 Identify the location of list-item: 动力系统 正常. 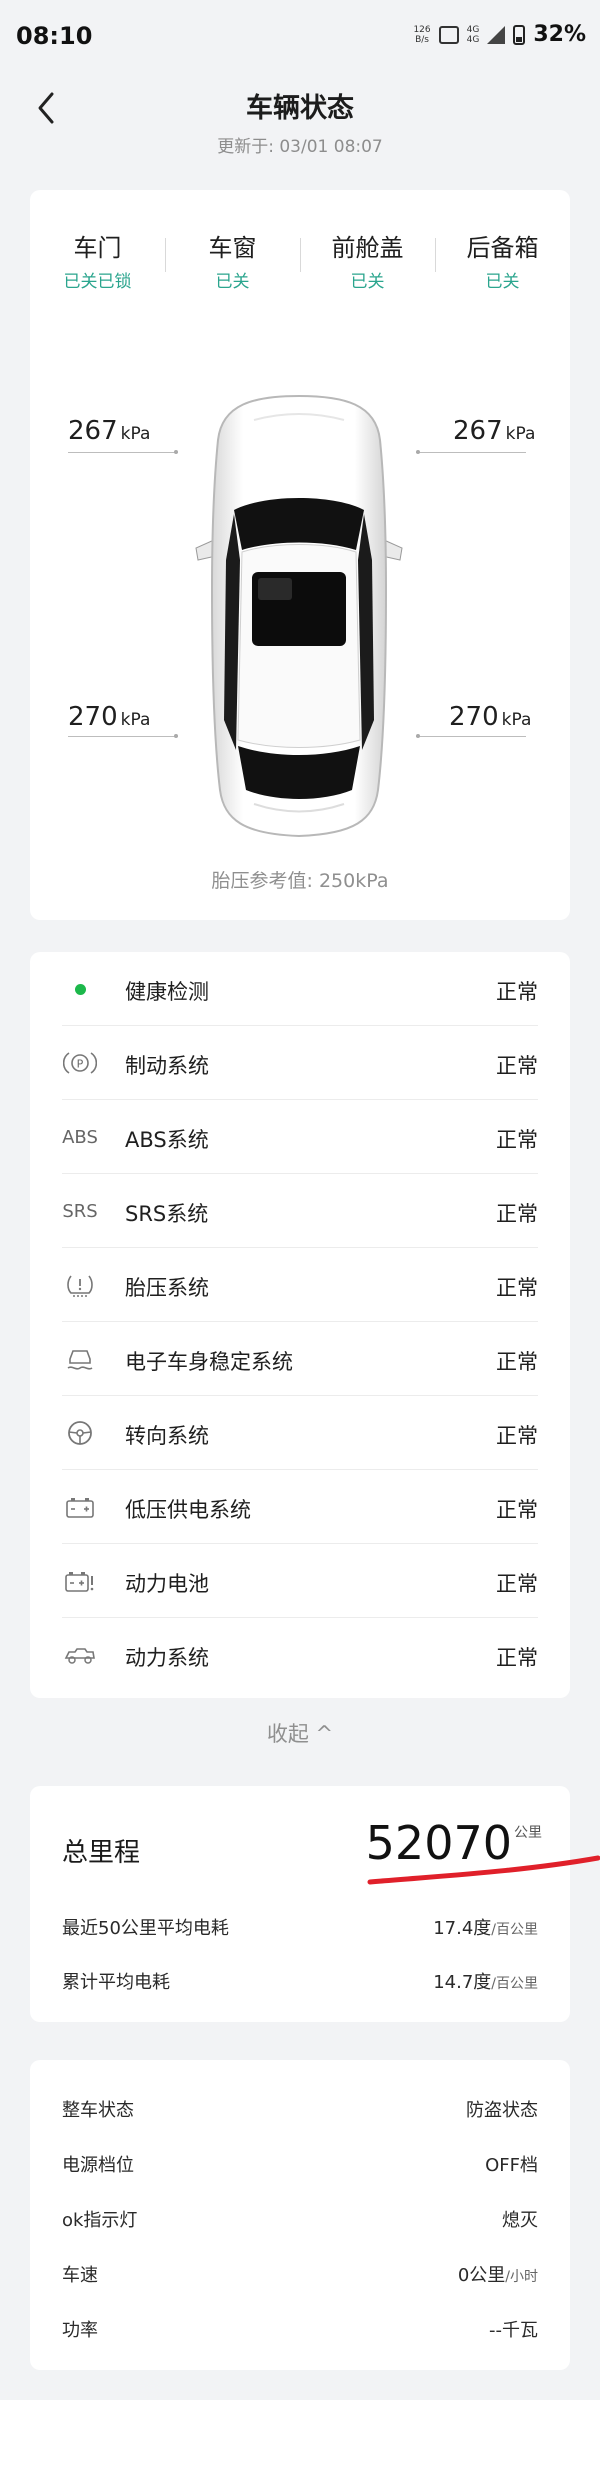
(300, 1655).